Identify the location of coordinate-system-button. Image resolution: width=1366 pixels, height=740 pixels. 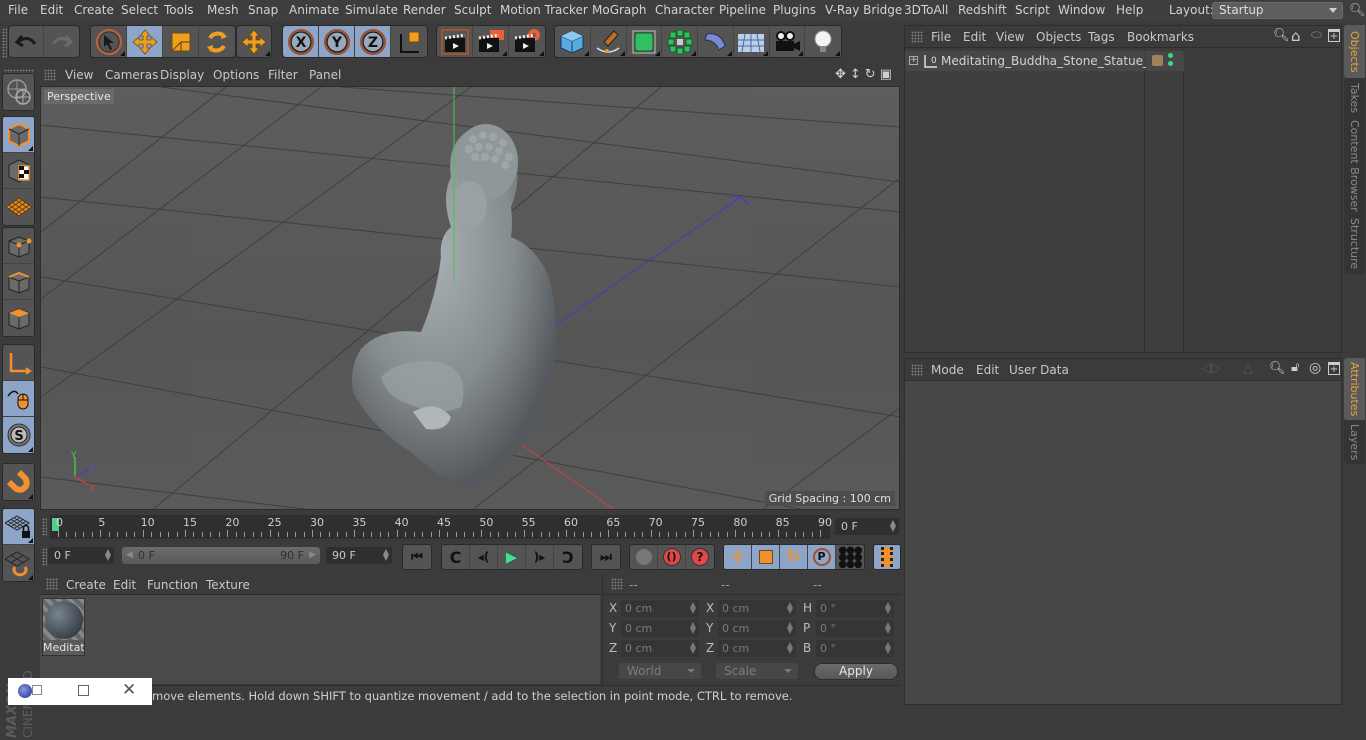
(409, 41).